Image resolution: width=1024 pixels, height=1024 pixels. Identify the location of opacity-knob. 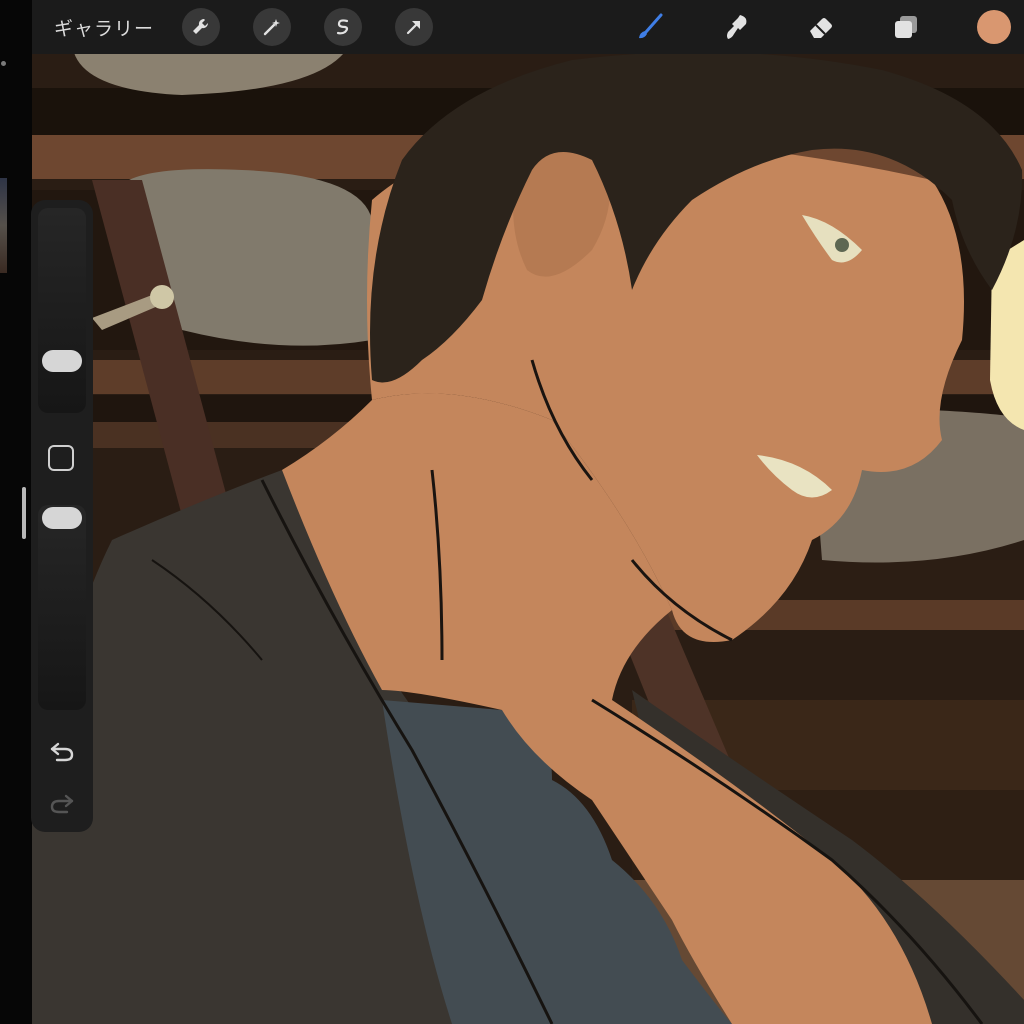
(62, 518).